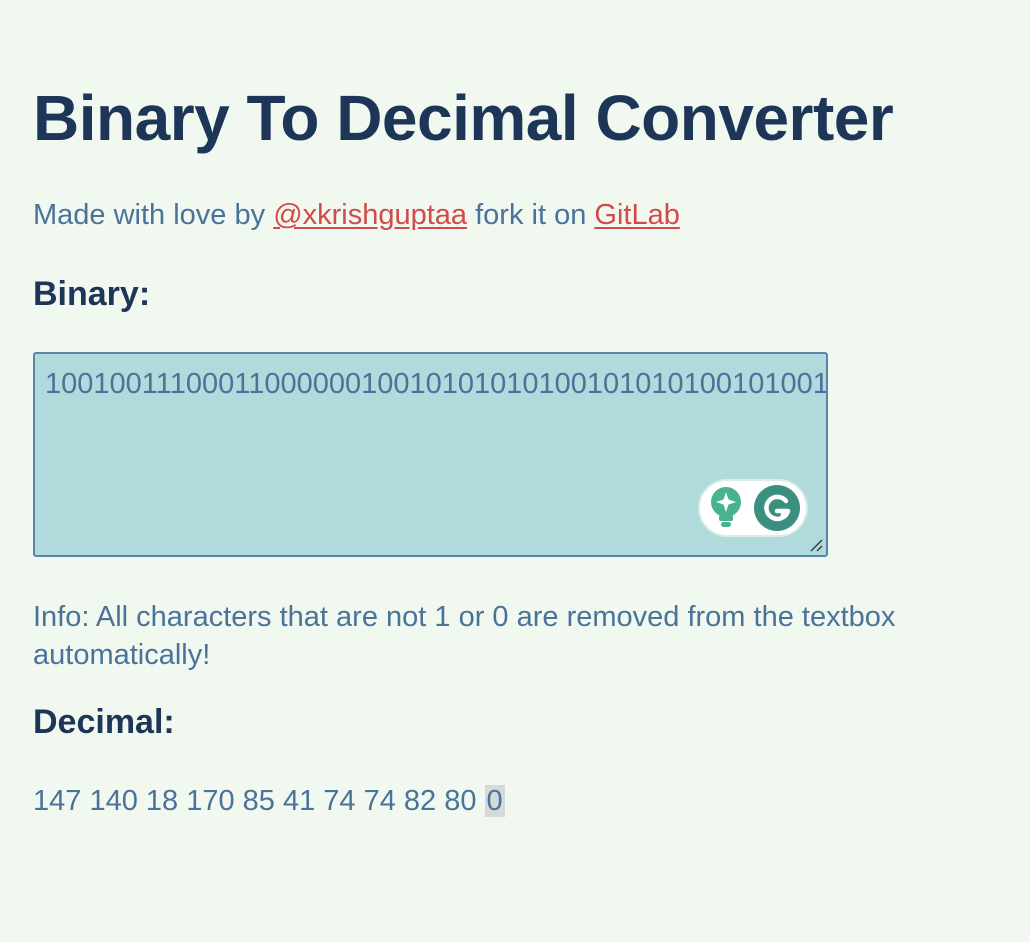 This screenshot has width=1030, height=942. I want to click on gitlab-link: GitLab, so click(636, 215).